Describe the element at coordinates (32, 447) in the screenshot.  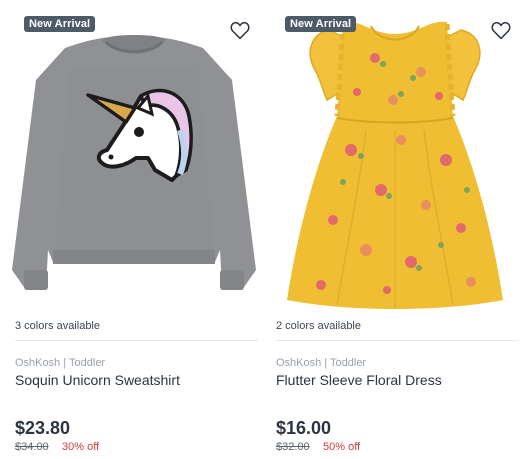
I see `original-price: $34.00` at that location.